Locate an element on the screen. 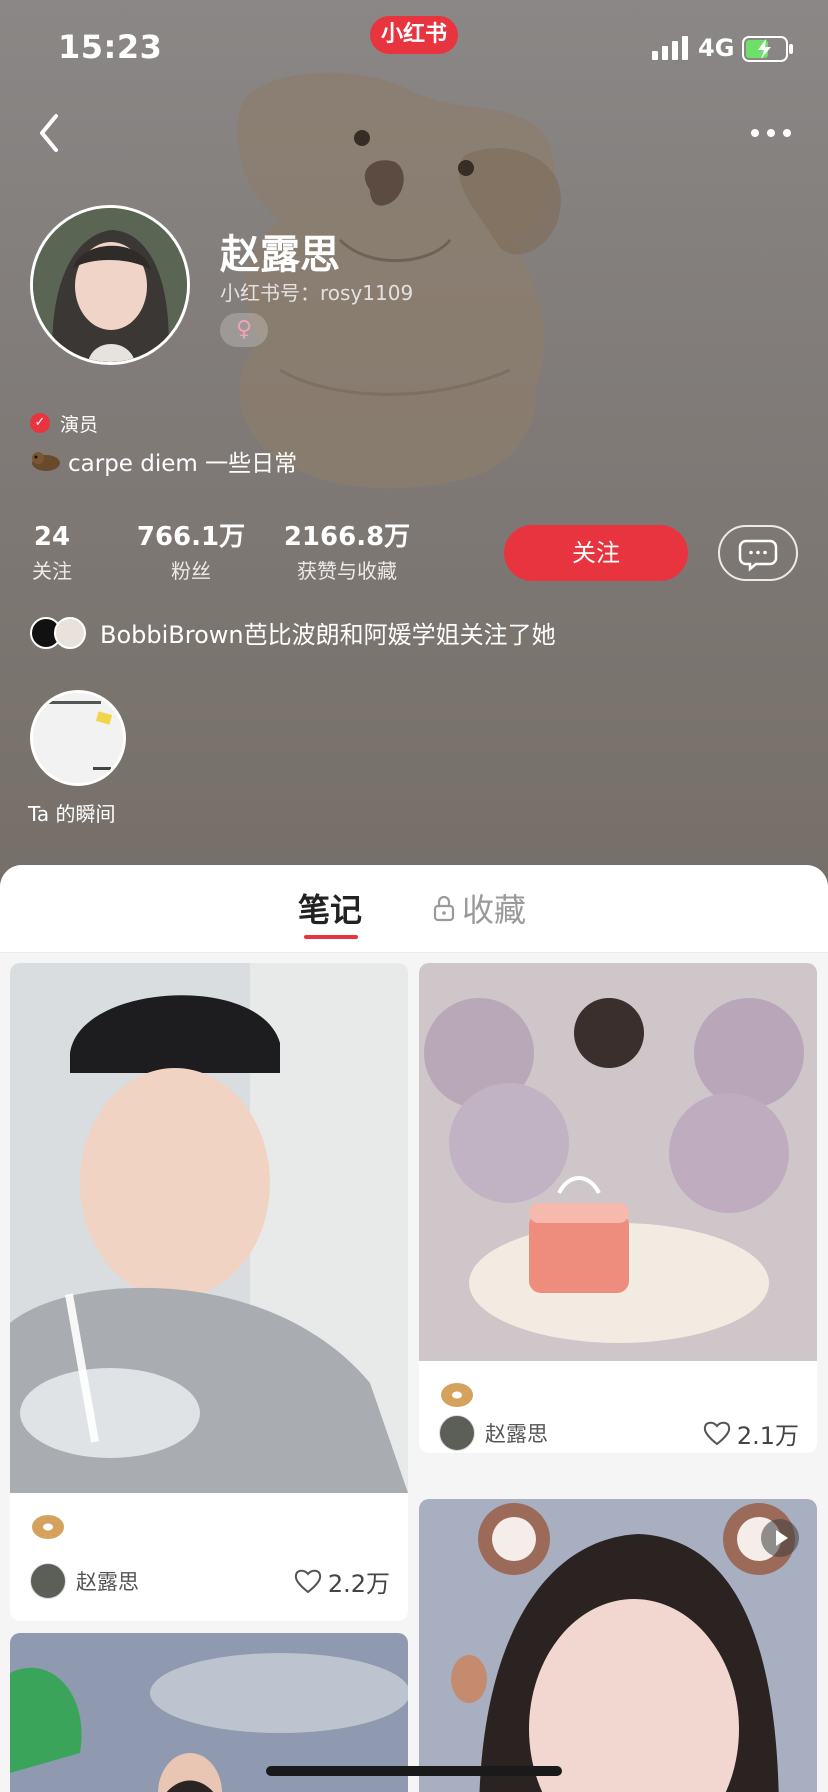 Image resolution: width=828 pixels, height=1792 pixels. mutual-avatar is located at coordinates (70, 632).